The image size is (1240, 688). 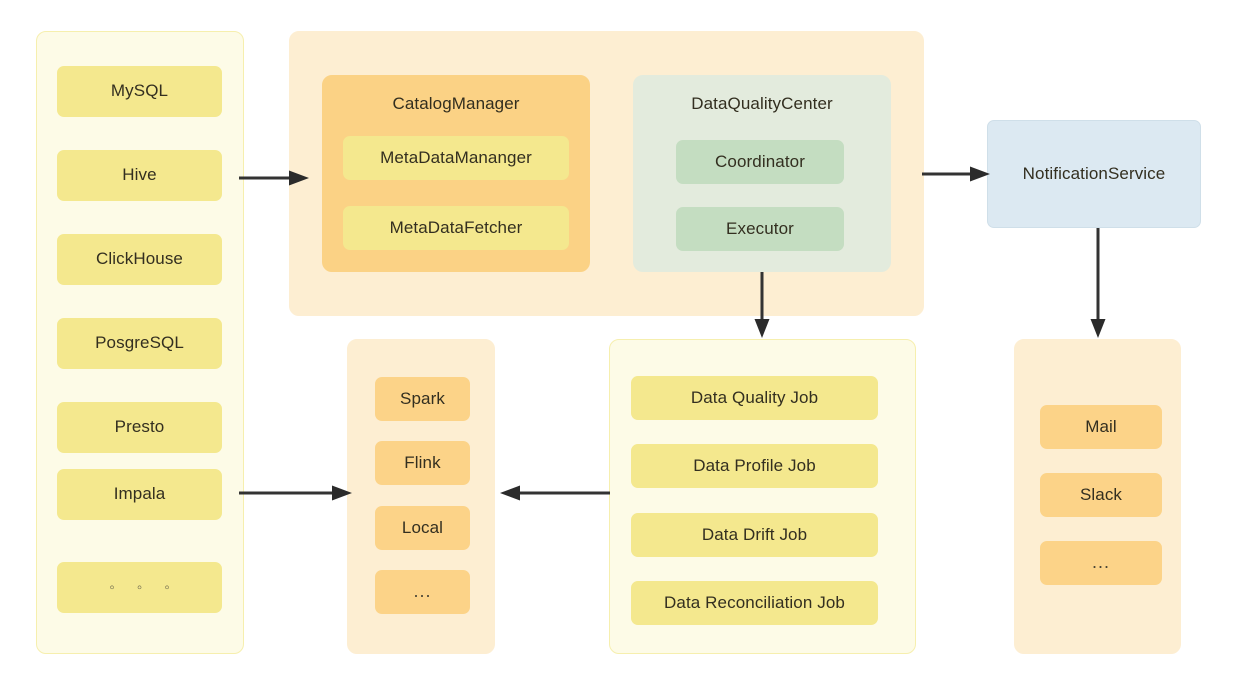 I want to click on data-source-presto: Presto, so click(x=139, y=427).